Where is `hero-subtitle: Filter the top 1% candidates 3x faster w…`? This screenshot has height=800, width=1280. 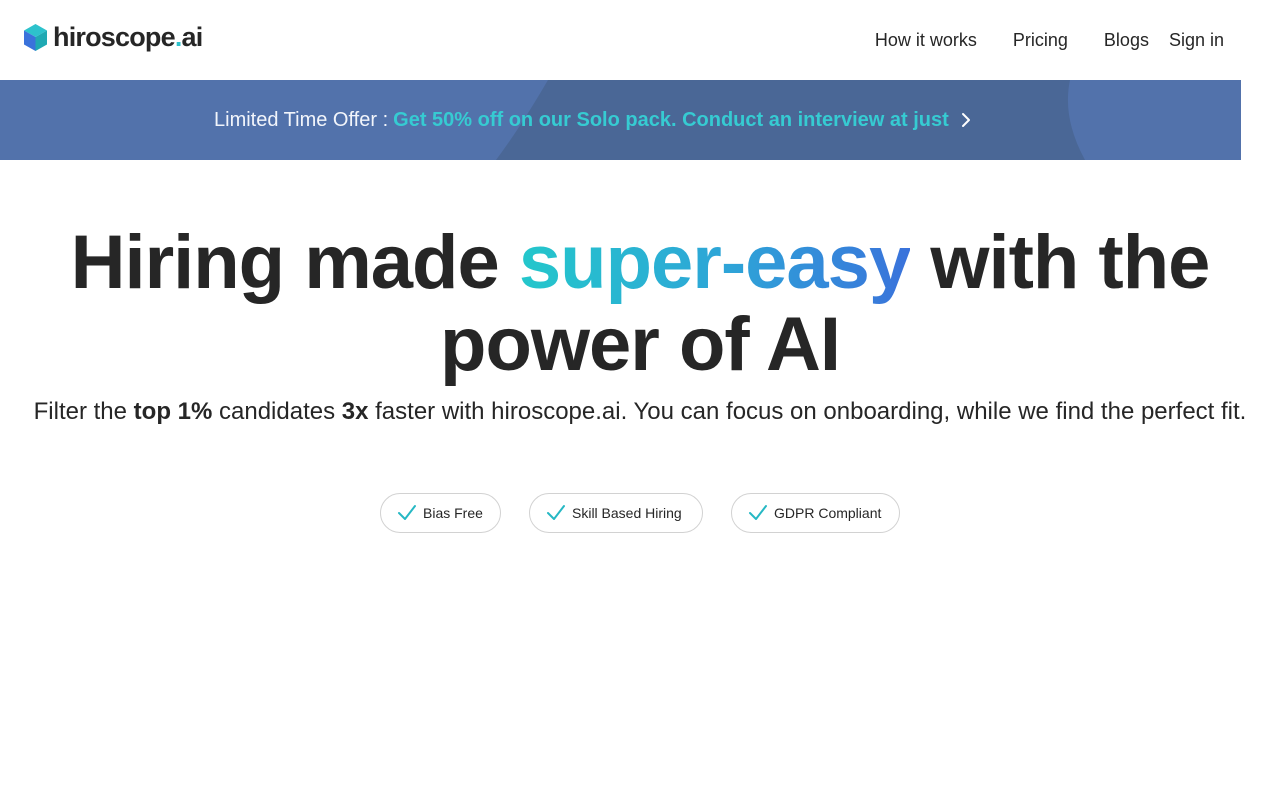 hero-subtitle: Filter the top 1% candidates 3x faster w… is located at coordinates (640, 411).